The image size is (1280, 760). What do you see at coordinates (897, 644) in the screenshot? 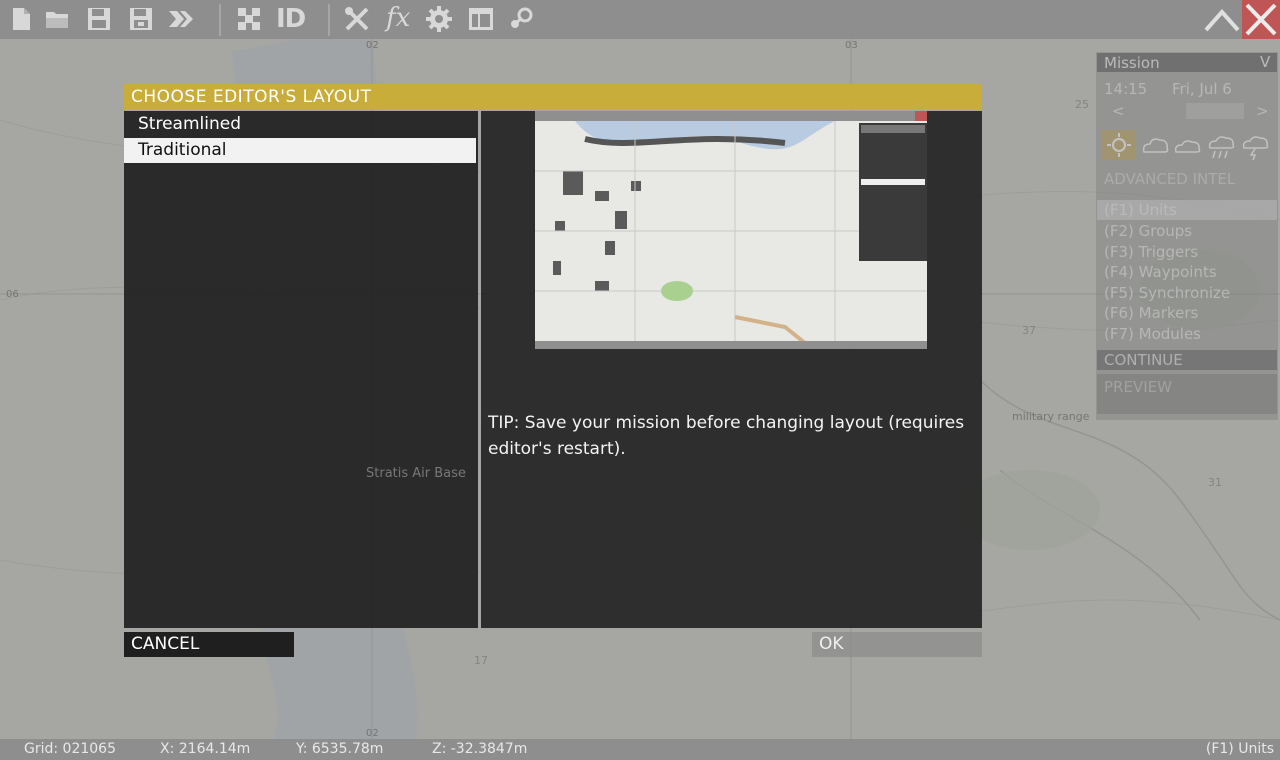
I see `ok-button: OK` at bounding box center [897, 644].